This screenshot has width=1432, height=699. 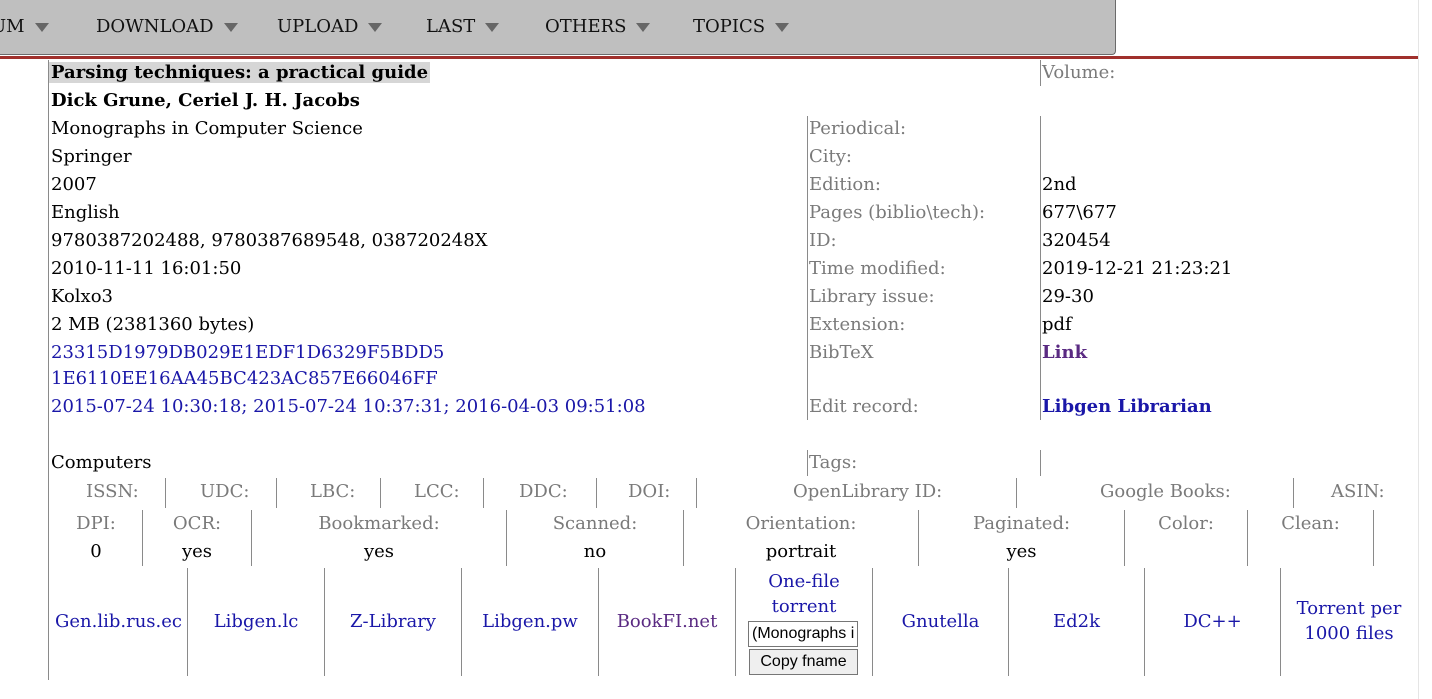 I want to click on pages-value: 677\677, so click(x=1079, y=212).